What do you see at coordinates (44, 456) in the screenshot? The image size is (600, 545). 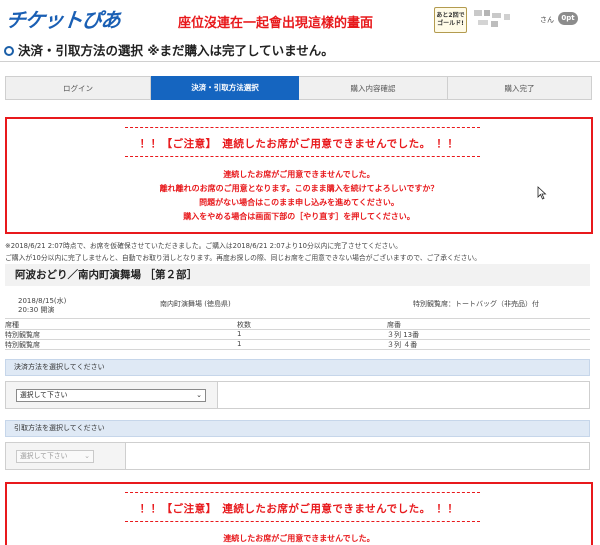 I see `pickup-select-value: 選択して下さい` at bounding box center [44, 456].